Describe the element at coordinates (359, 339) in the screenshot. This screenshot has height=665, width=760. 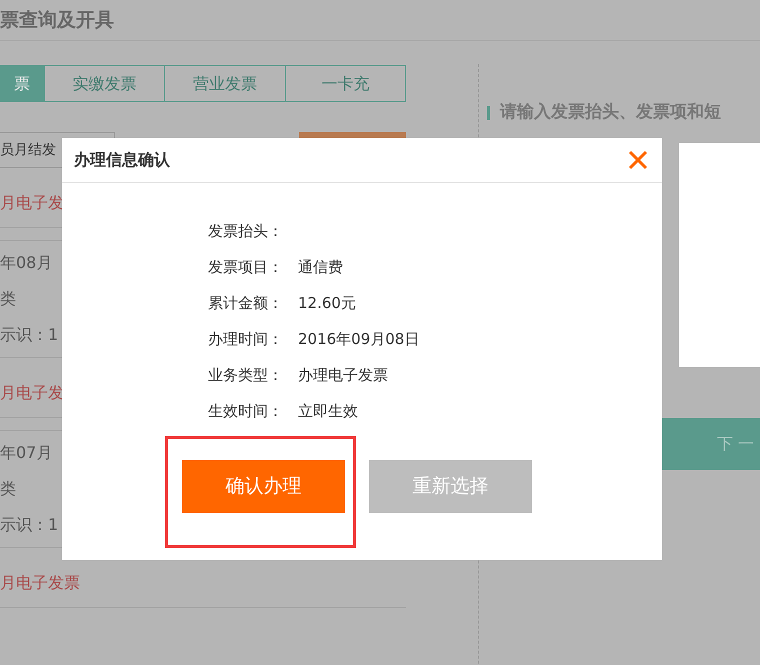
I see `field-value: 2016年09月08日` at that location.